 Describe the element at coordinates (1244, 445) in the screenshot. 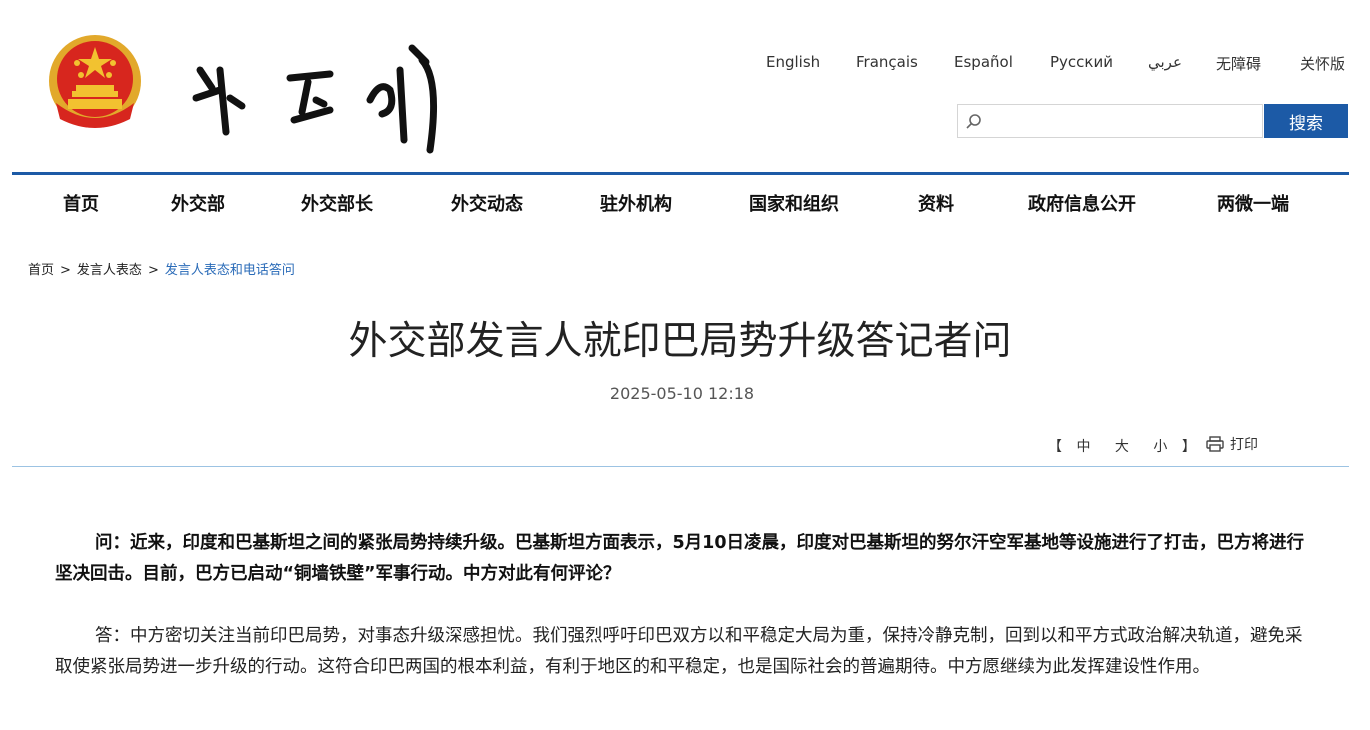

I see `print-label: 打印` at that location.